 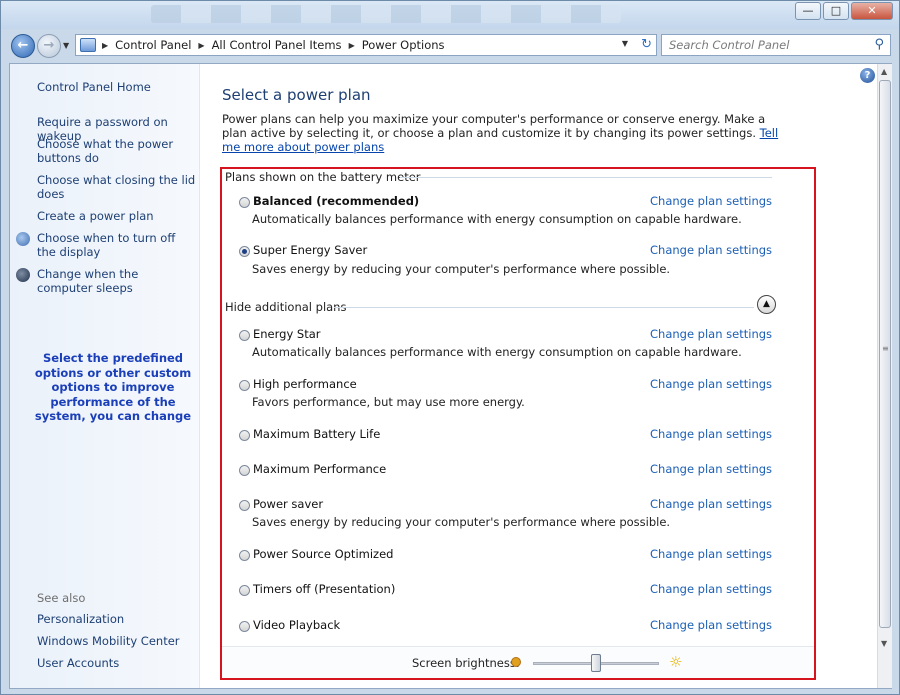 I want to click on dim-sun-icon, so click(x=516, y=662).